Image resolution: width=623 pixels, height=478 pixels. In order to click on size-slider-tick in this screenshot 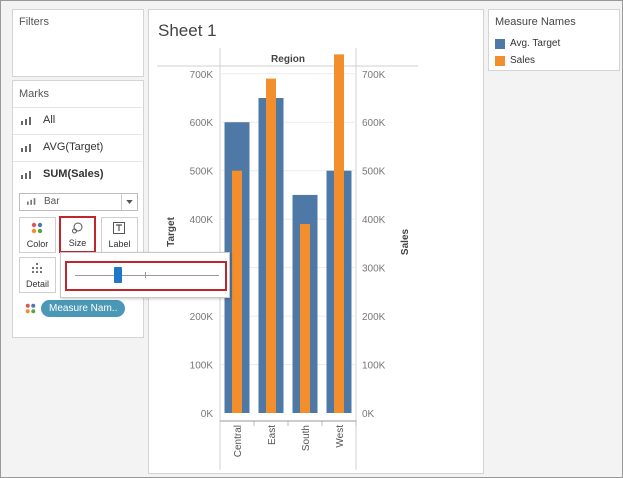, I will do `click(145, 275)`.